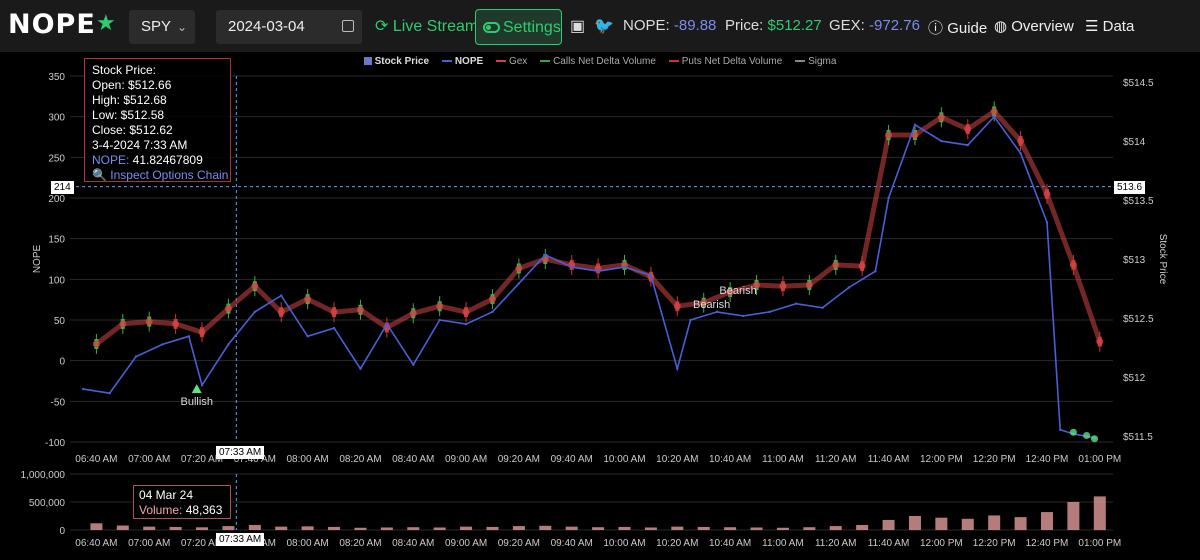 Image resolution: width=1200 pixels, height=560 pixels. I want to click on volume-x-tick-label: 06:40 AM, so click(96, 543).